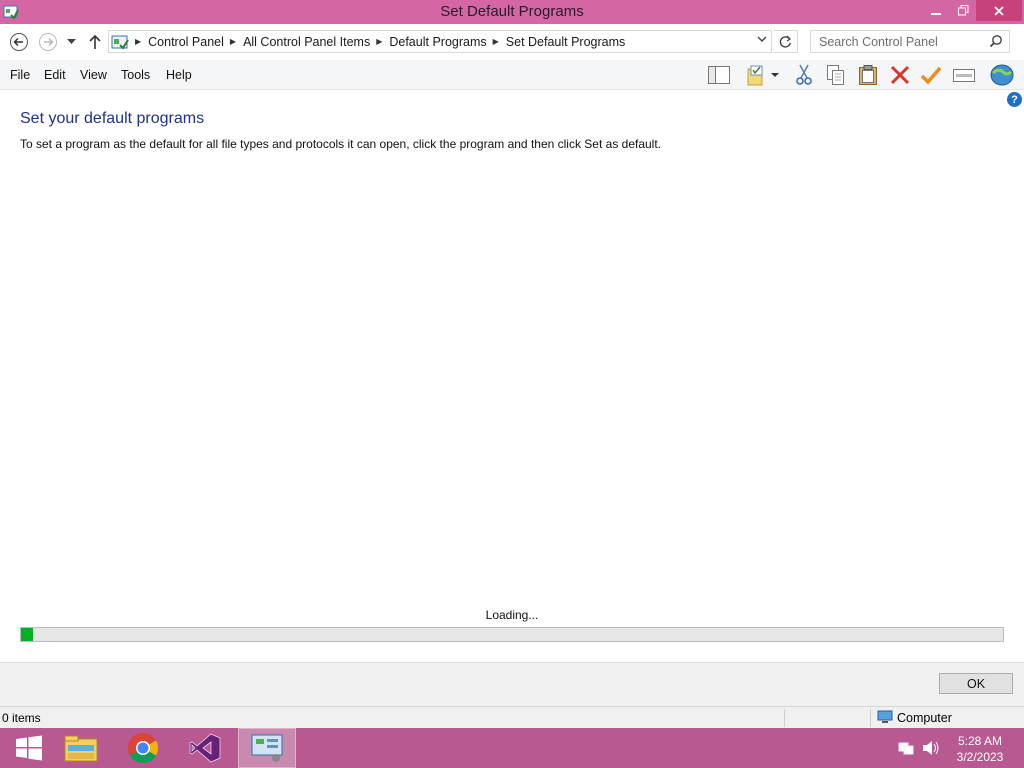 The image size is (1024, 768). Describe the element at coordinates (896, 41) in the screenshot. I see `search-input` at that location.